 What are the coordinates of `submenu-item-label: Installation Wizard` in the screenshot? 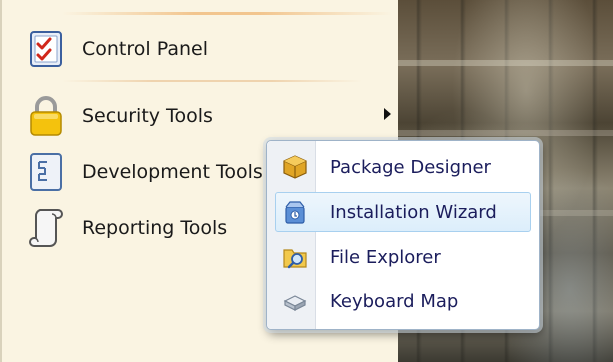 It's located at (413, 212).